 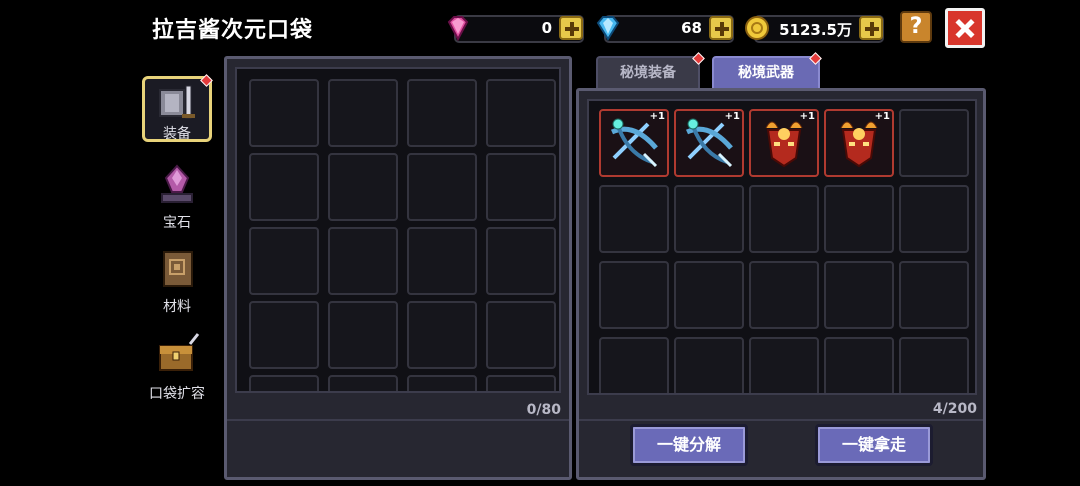 What do you see at coordinates (757, 28) in the screenshot?
I see `gold-coin-icon` at bounding box center [757, 28].